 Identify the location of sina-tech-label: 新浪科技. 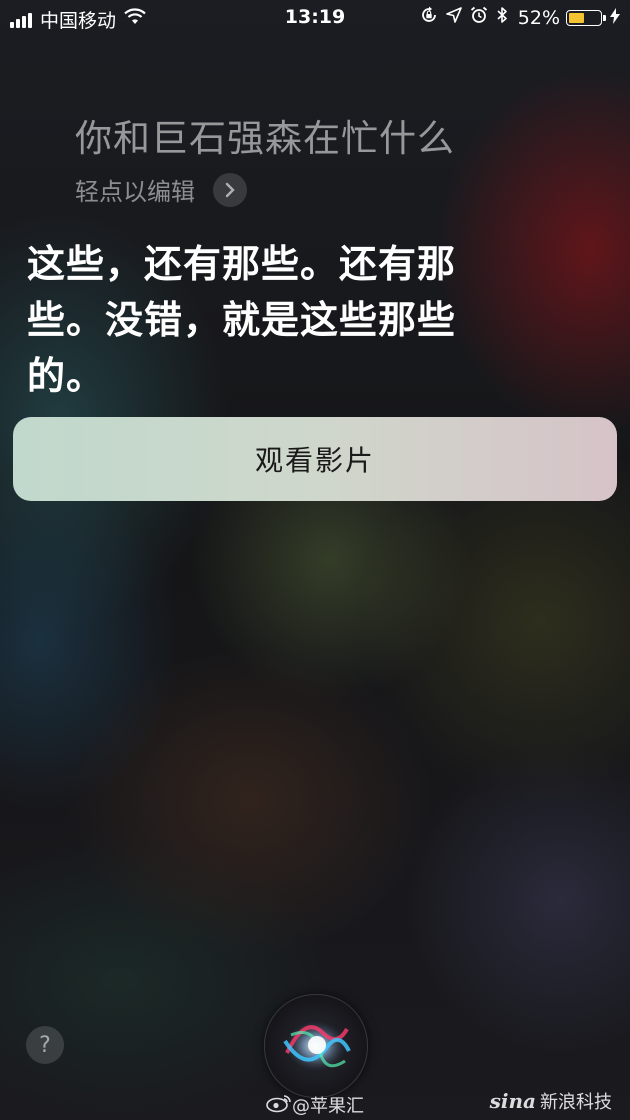
(576, 1102).